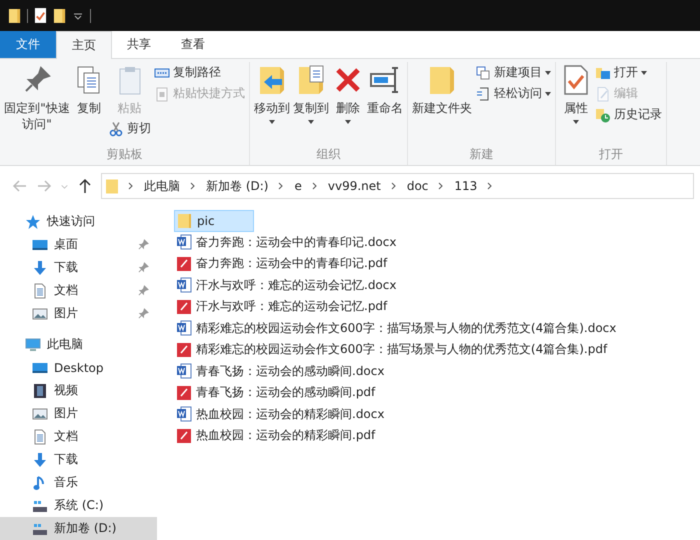 The width and height of the screenshot is (700, 540). I want to click on file-item: 热血校园：运动会的精彩瞬间.pdf, so click(276, 435).